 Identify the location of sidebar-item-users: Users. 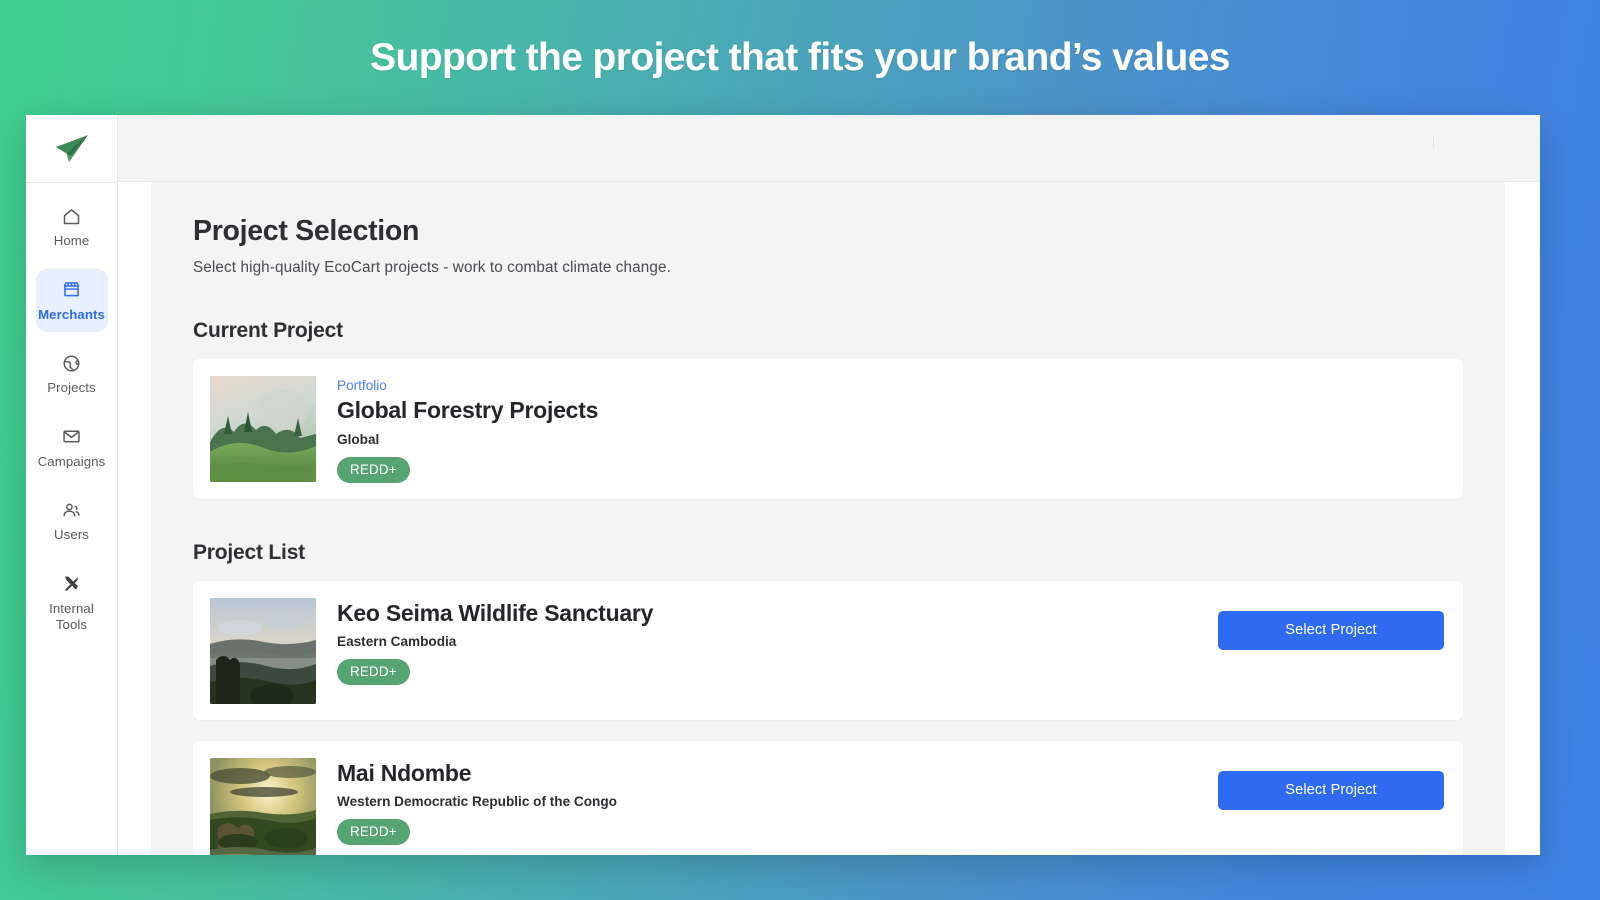
(72, 521).